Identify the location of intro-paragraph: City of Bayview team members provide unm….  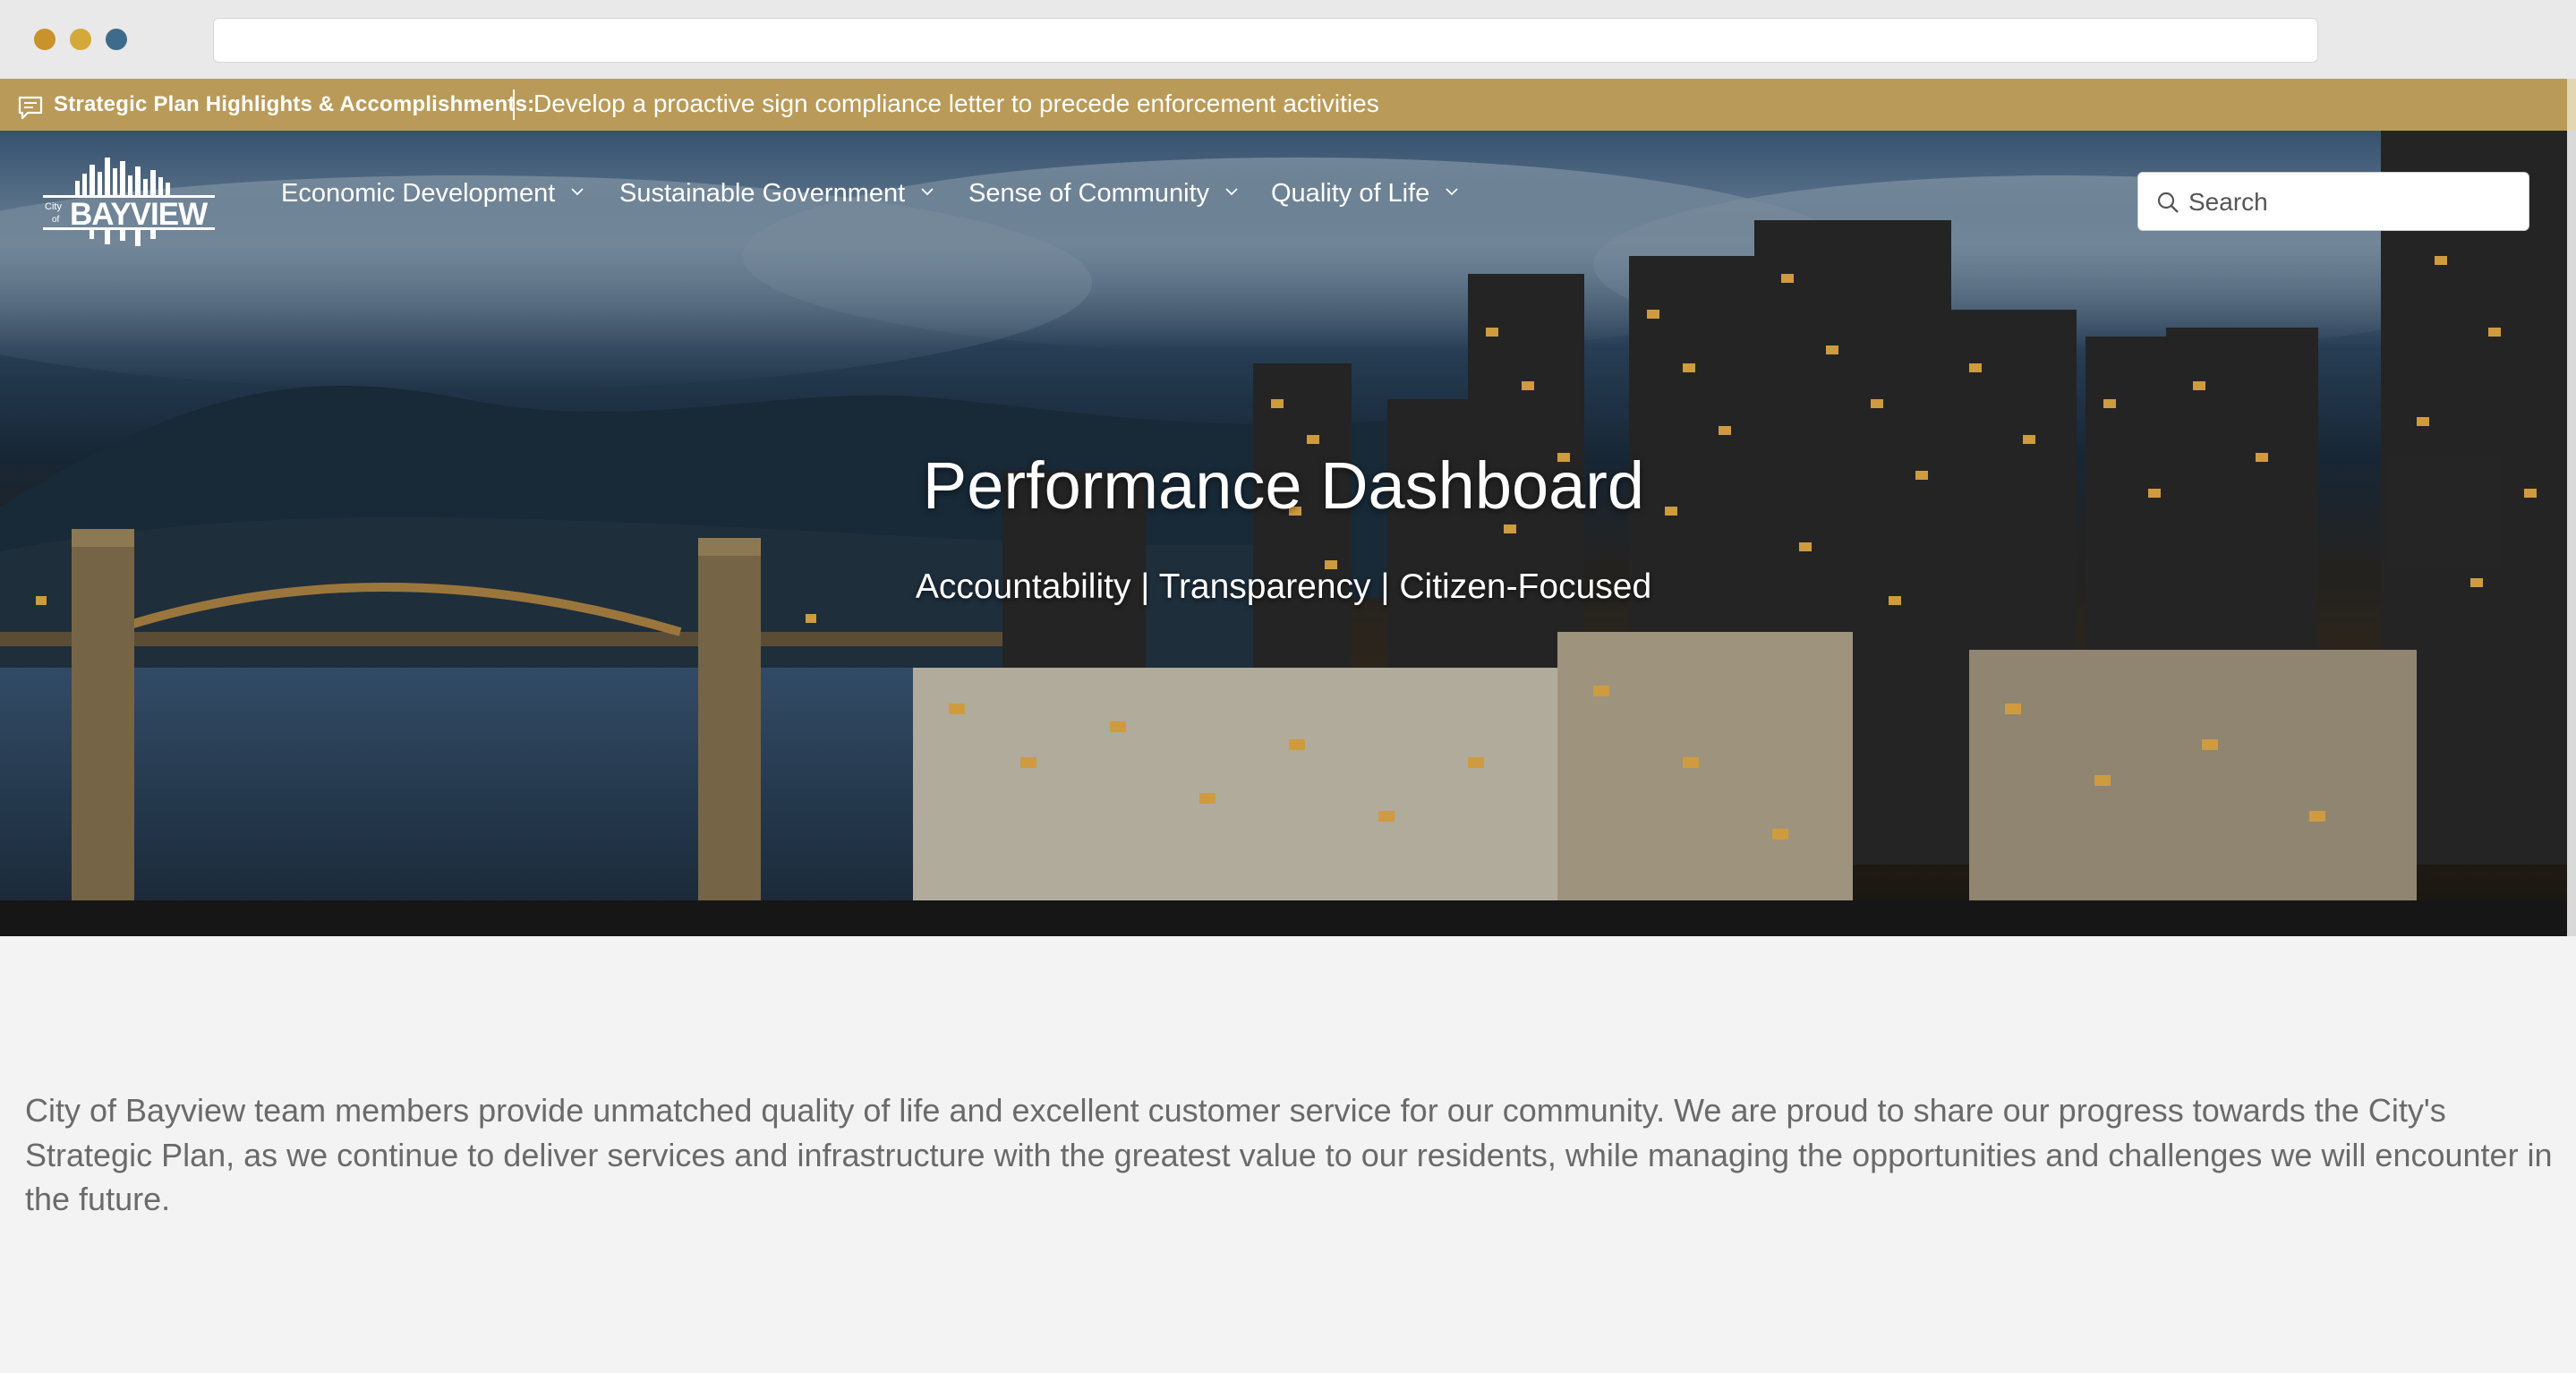
(1289, 1154).